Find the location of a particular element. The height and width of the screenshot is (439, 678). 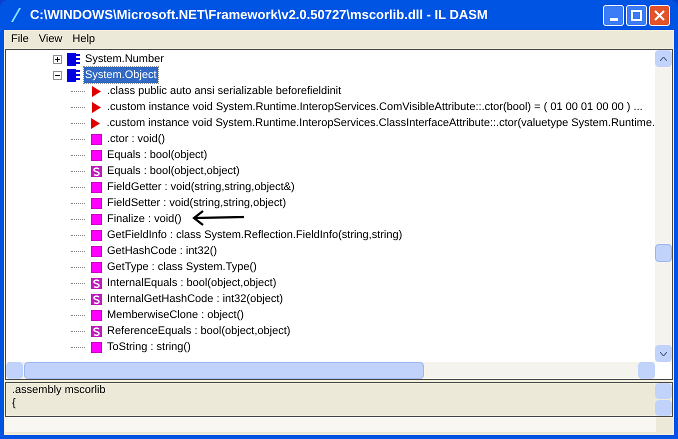

tree-node: .custom instance void System.Runtime.InteropServices.ClassInterfaceAttribute::.ctor(valuetype System.Runtime. is located at coordinates (380, 123).